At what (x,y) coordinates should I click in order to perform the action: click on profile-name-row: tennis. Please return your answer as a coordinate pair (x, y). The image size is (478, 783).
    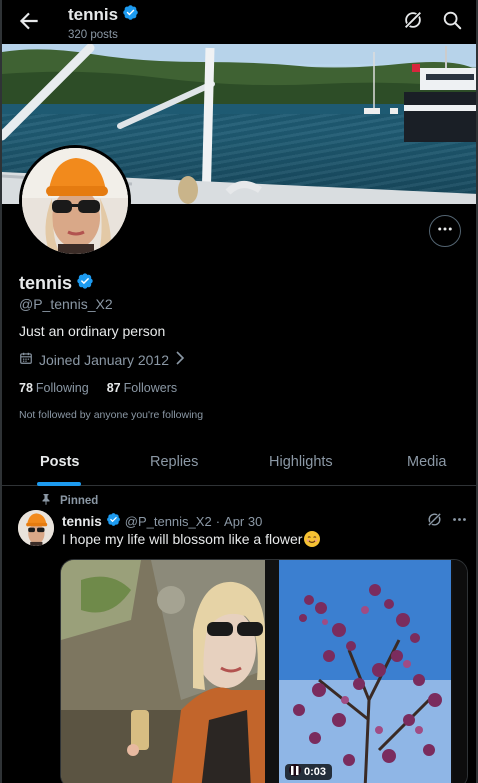
    Looking at the image, I should click on (56, 283).